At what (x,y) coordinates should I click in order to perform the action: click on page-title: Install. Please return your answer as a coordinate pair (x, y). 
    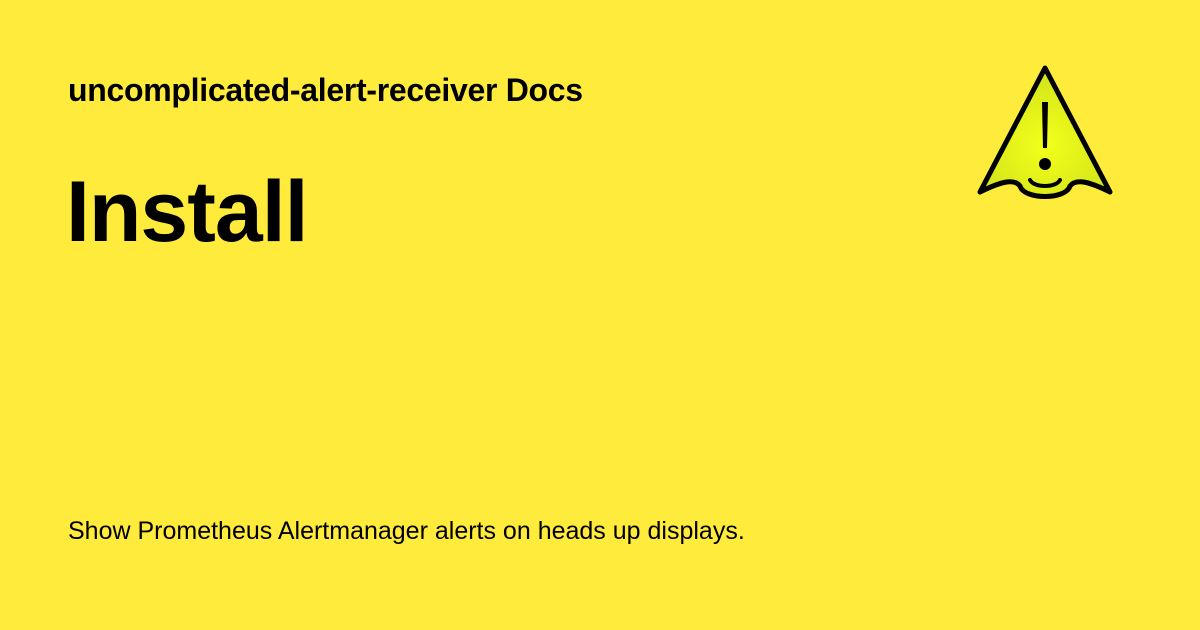
    Looking at the image, I should click on (187, 212).